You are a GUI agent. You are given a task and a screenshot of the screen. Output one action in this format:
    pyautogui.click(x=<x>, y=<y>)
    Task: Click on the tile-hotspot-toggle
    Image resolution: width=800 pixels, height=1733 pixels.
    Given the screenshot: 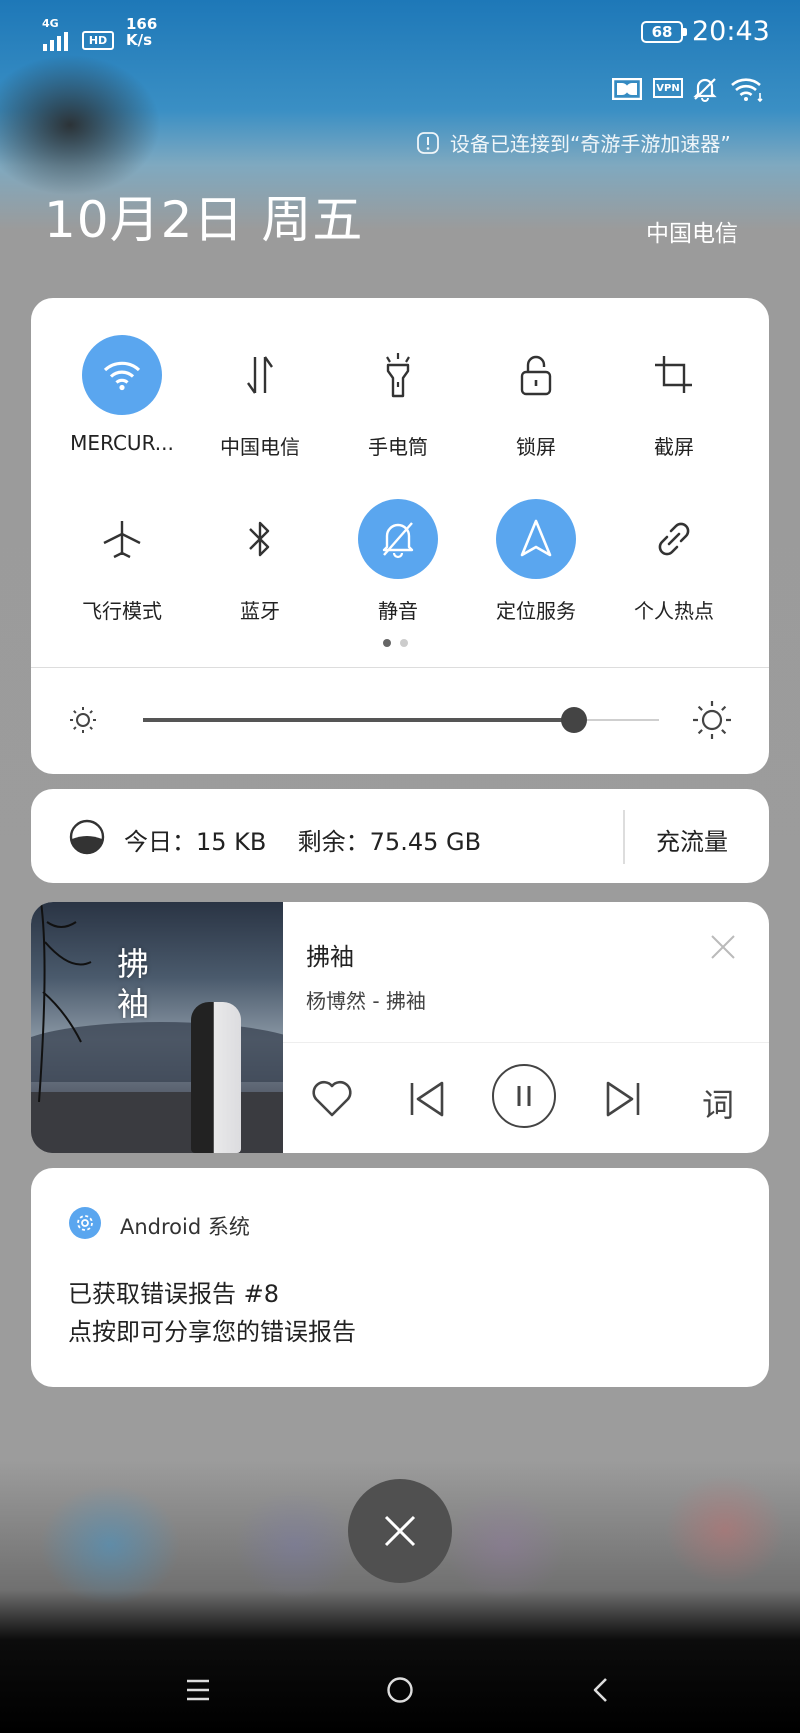 What is the action you would take?
    pyautogui.click(x=674, y=539)
    